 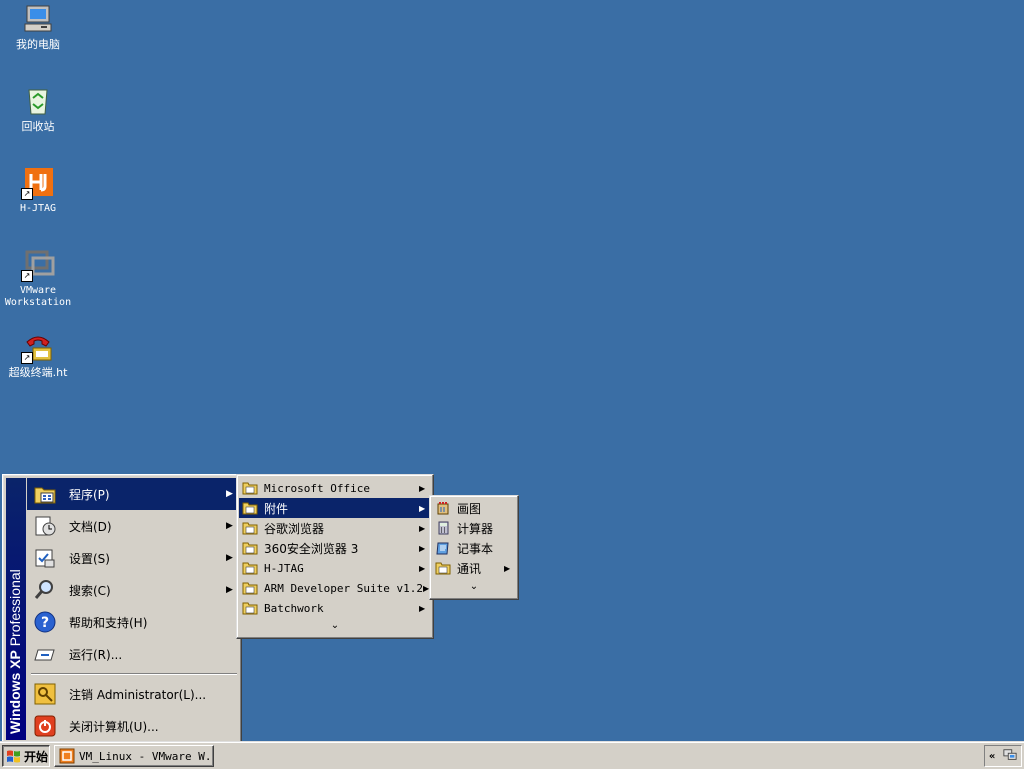 I want to click on programs-item-microsoft-office: Microsoft Office ▶, so click(x=335, y=488).